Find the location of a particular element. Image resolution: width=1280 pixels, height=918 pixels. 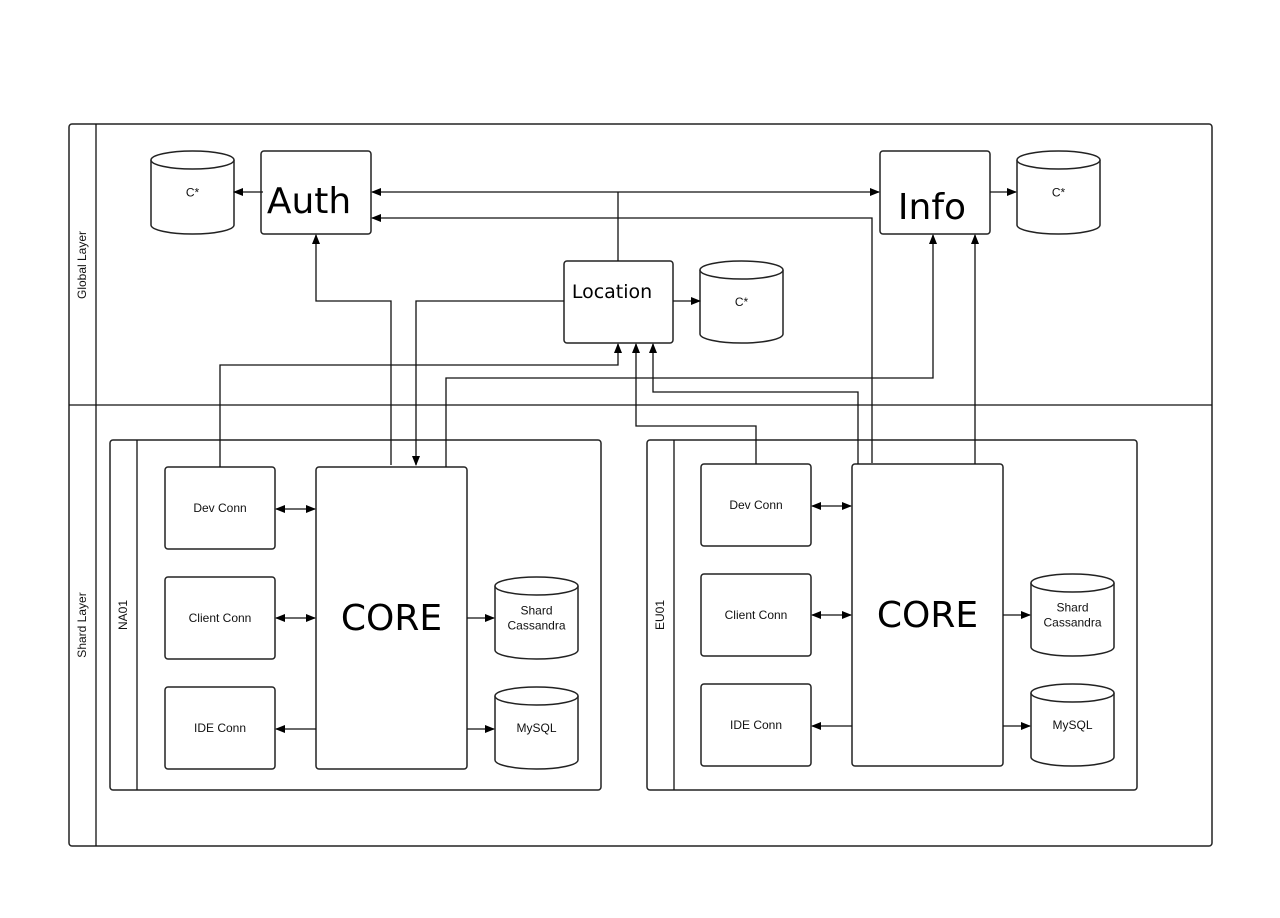

location-service: Location is located at coordinates (618, 302).